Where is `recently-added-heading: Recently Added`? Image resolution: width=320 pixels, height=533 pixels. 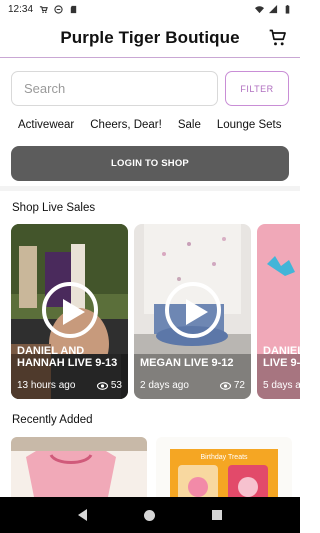 recently-added-heading: Recently Added is located at coordinates (52, 420).